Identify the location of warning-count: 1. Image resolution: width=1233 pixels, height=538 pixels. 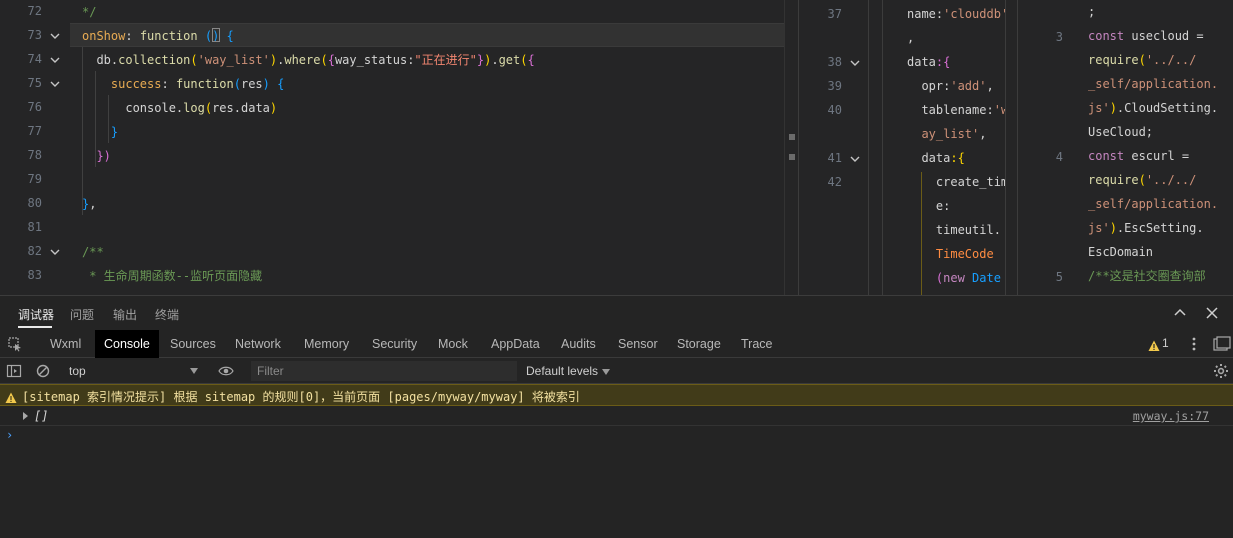
(1165, 343).